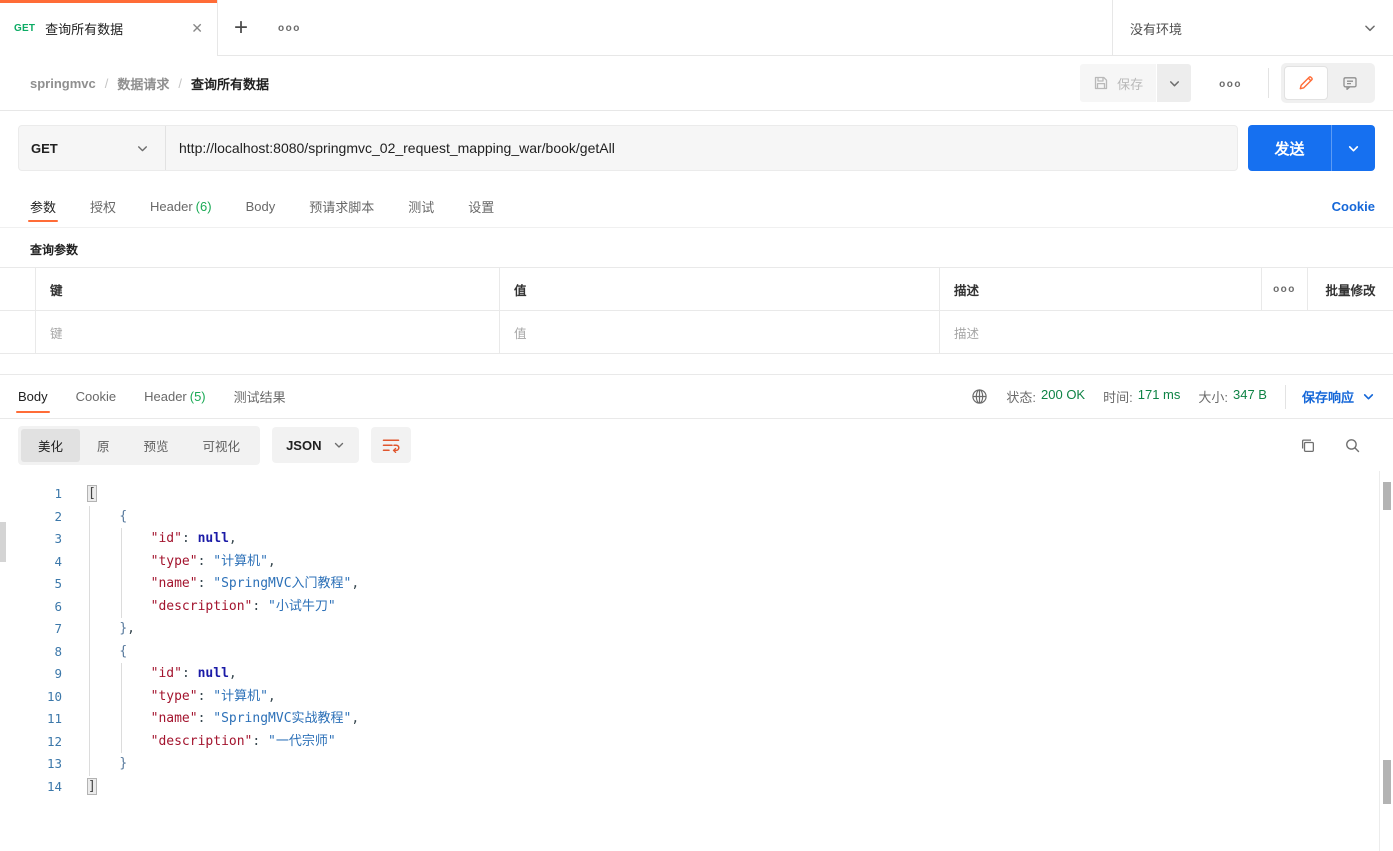 This screenshot has height=851, width=1393. Describe the element at coordinates (54, 741) in the screenshot. I see `line-number: 12` at that location.